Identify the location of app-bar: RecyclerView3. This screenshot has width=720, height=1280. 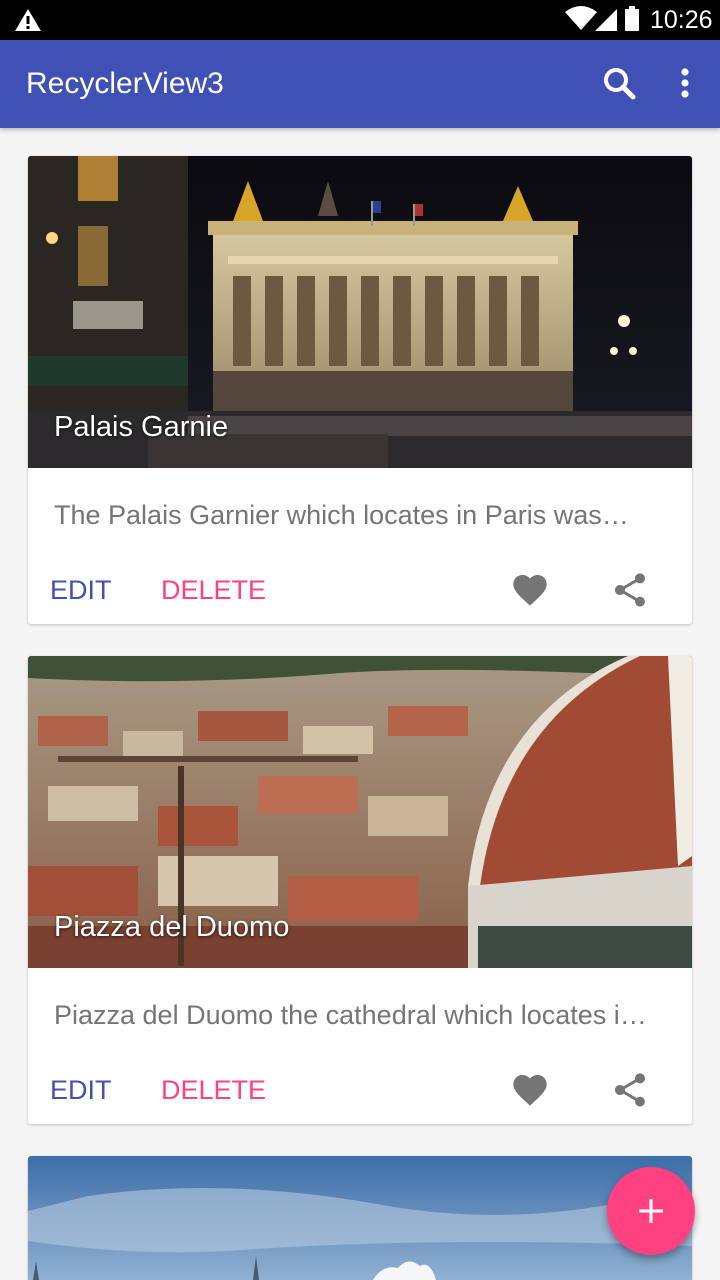
(360, 84).